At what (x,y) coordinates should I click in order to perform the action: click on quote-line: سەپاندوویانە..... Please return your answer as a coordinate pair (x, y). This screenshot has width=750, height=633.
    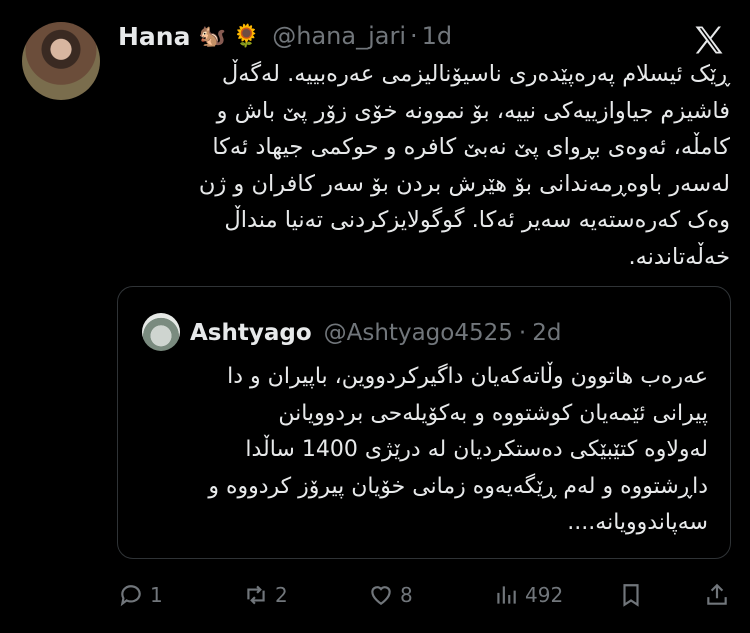
    Looking at the image, I should click on (637, 522).